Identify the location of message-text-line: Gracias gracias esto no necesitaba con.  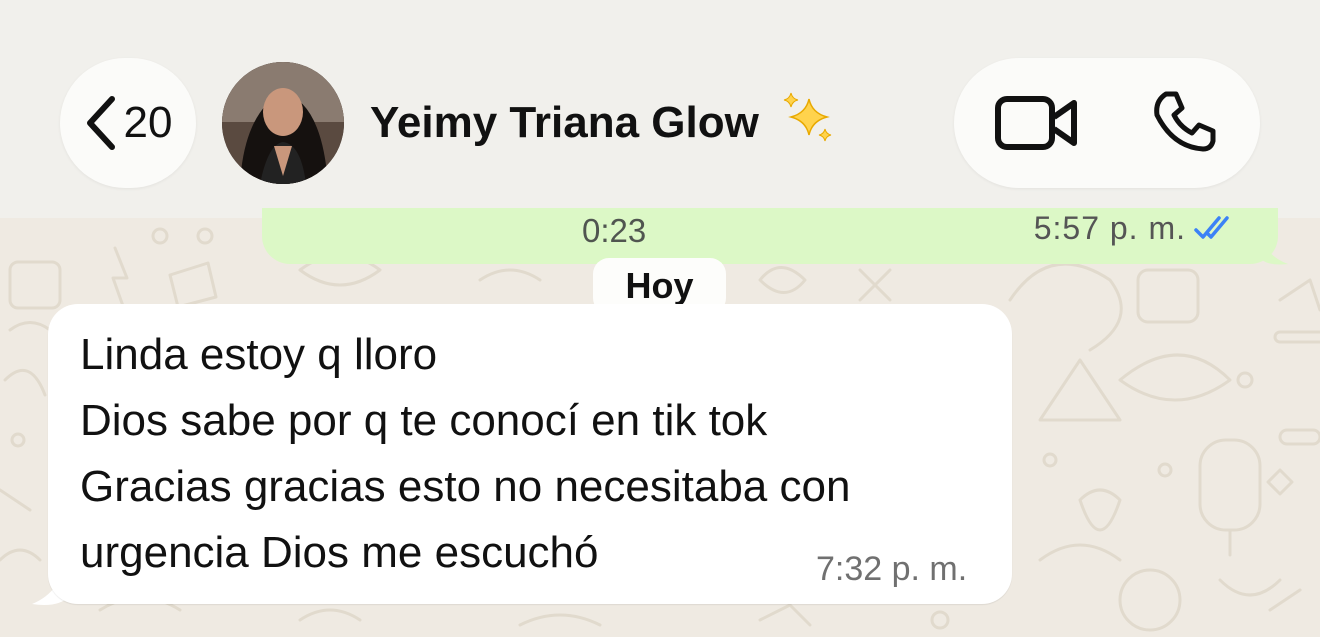
(465, 486).